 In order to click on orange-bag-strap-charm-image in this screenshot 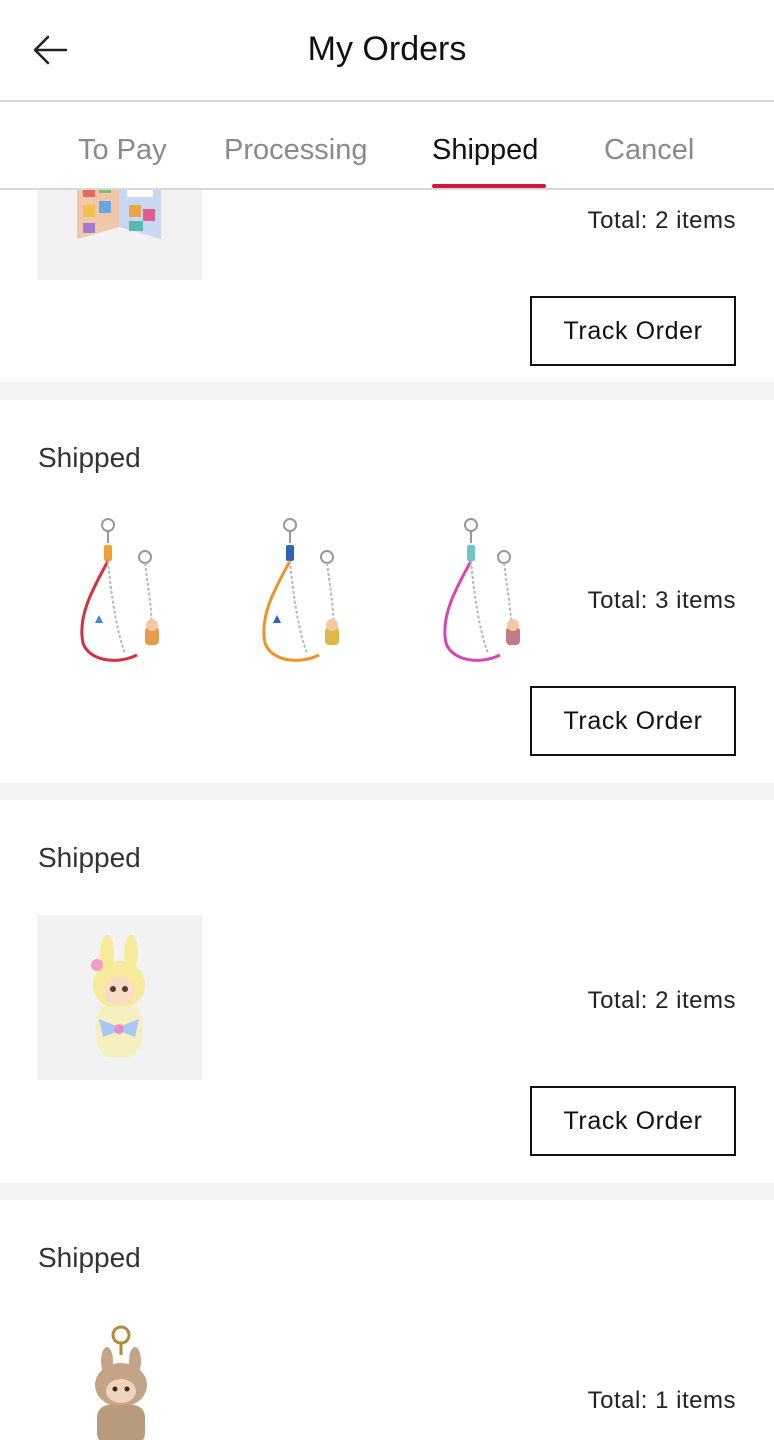, I will do `click(300, 590)`.